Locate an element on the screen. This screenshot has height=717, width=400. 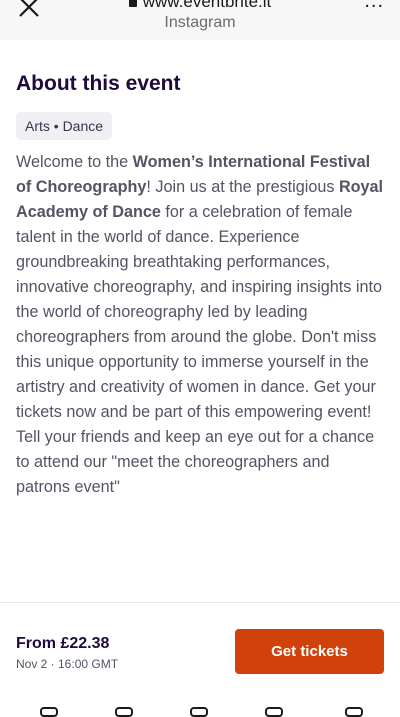
url-text: www.eventbrite.it is located at coordinates (207, 5).